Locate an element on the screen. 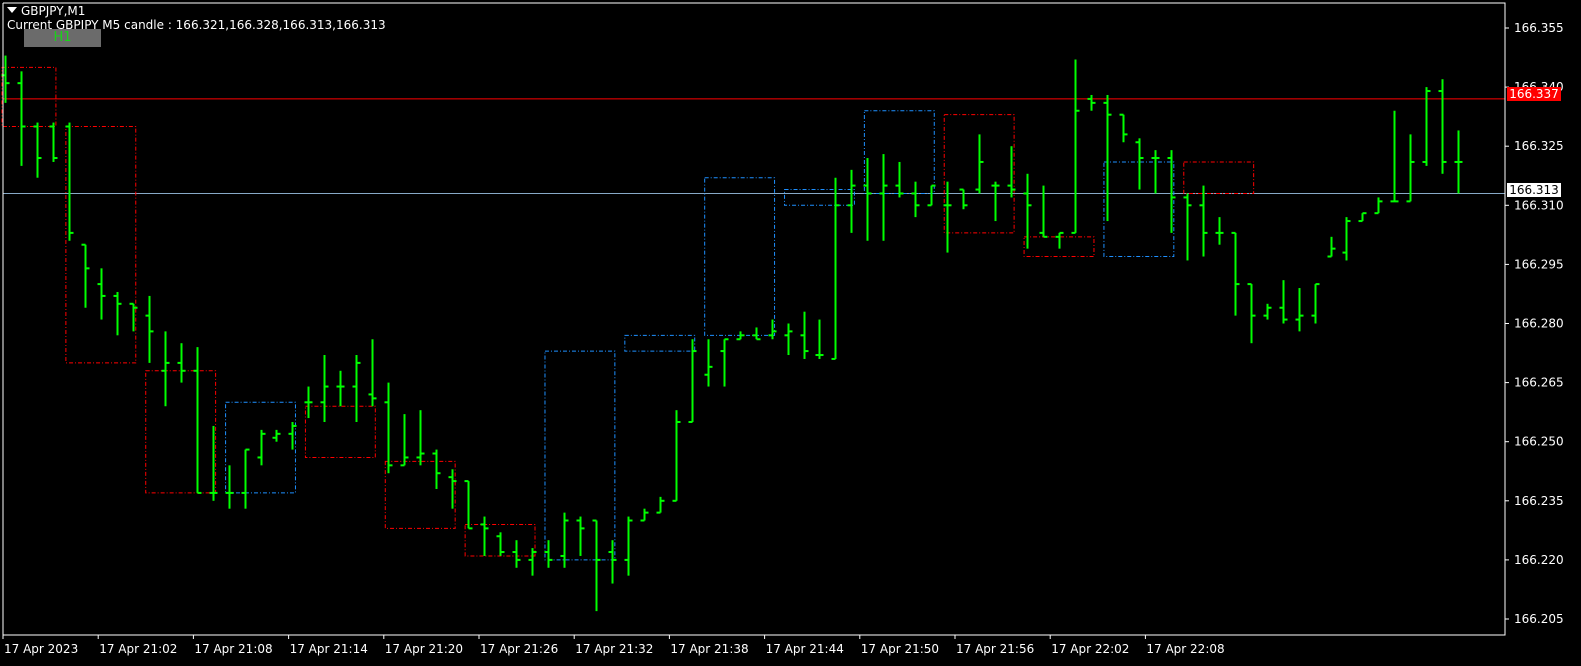 The image size is (1581, 666). x-tick-label: 17 Apr 21:08 is located at coordinates (233, 649).